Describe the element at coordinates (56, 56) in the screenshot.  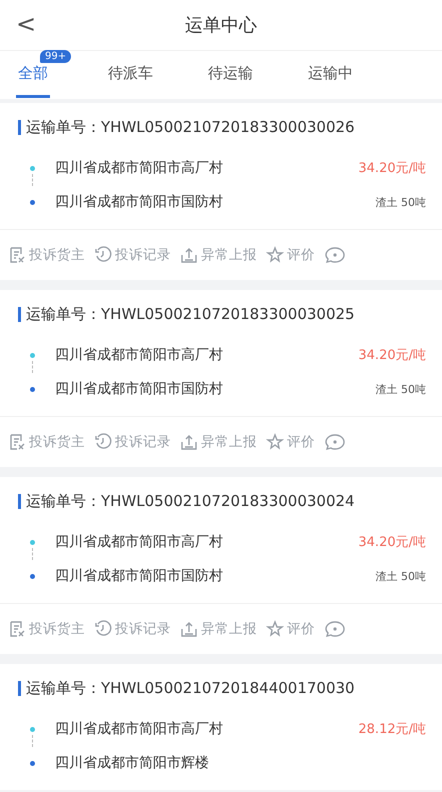
I see `count-badge: 99+` at that location.